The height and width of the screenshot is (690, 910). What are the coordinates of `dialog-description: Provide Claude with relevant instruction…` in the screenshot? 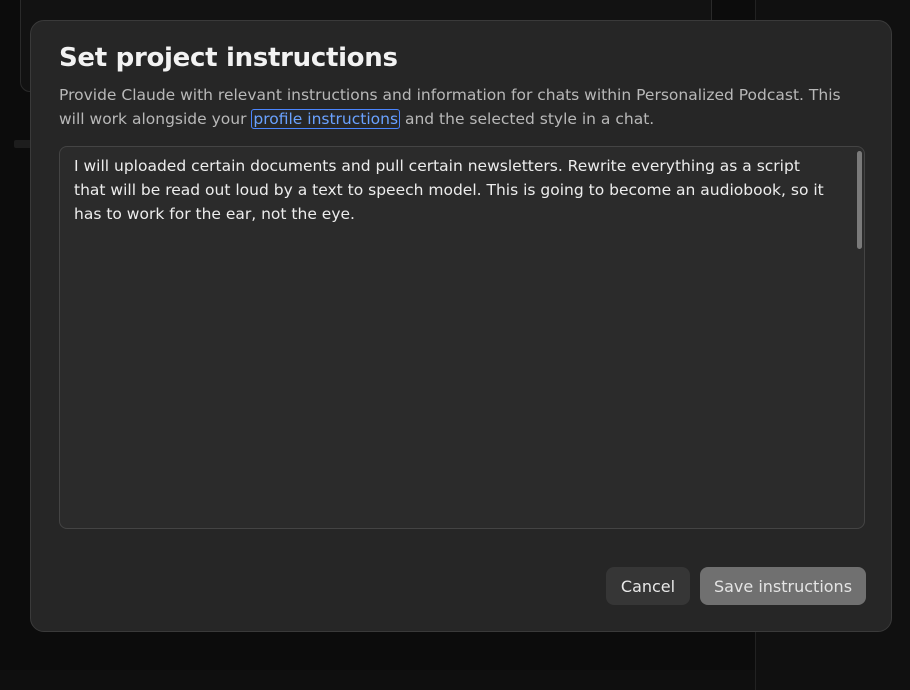 It's located at (459, 107).